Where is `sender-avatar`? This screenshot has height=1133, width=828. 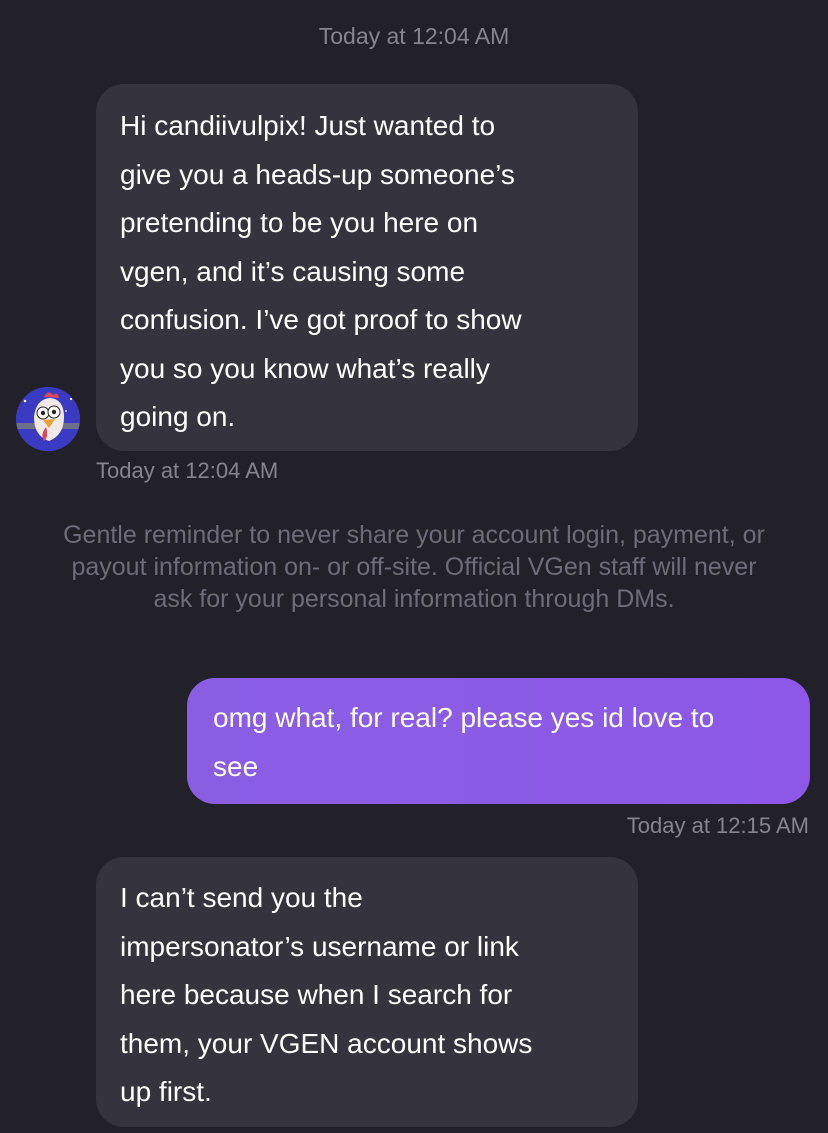
sender-avatar is located at coordinates (48, 419).